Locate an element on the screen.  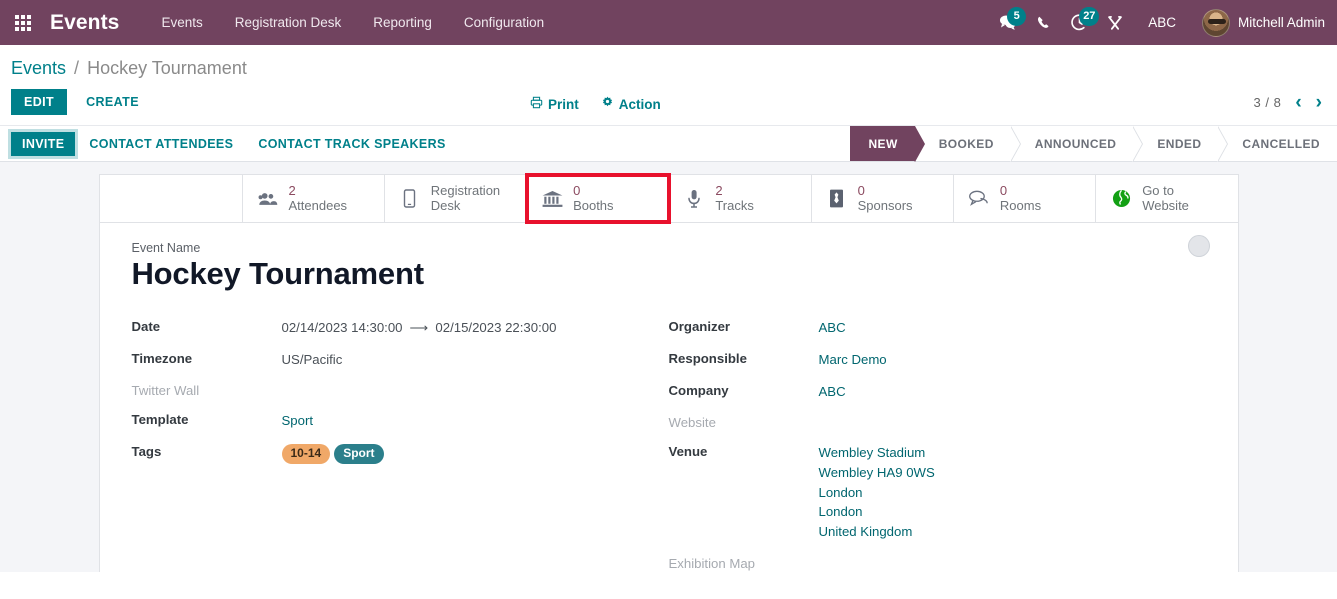
smart-button-tracks: 2 Tracks is located at coordinates (740, 198).